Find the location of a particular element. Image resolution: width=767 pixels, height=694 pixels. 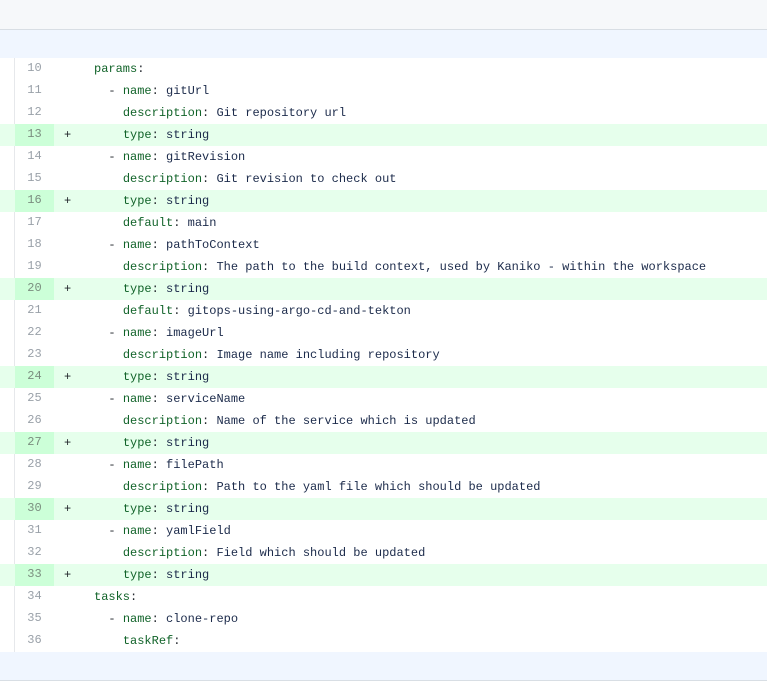

diff-line-added: 24 + type: string is located at coordinates (383, 377).